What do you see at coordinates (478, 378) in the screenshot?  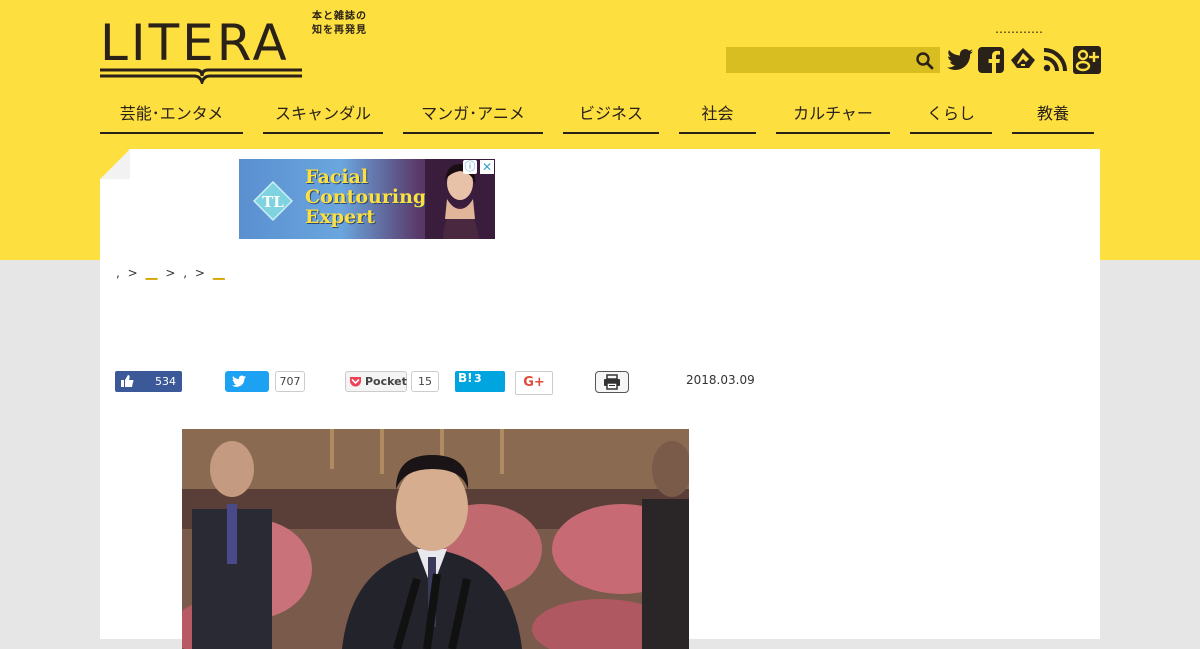 I see `hatena-count: 3` at bounding box center [478, 378].